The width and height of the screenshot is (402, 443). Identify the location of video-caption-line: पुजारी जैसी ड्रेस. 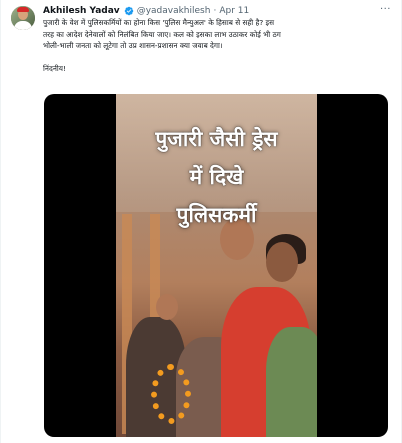
(216, 139).